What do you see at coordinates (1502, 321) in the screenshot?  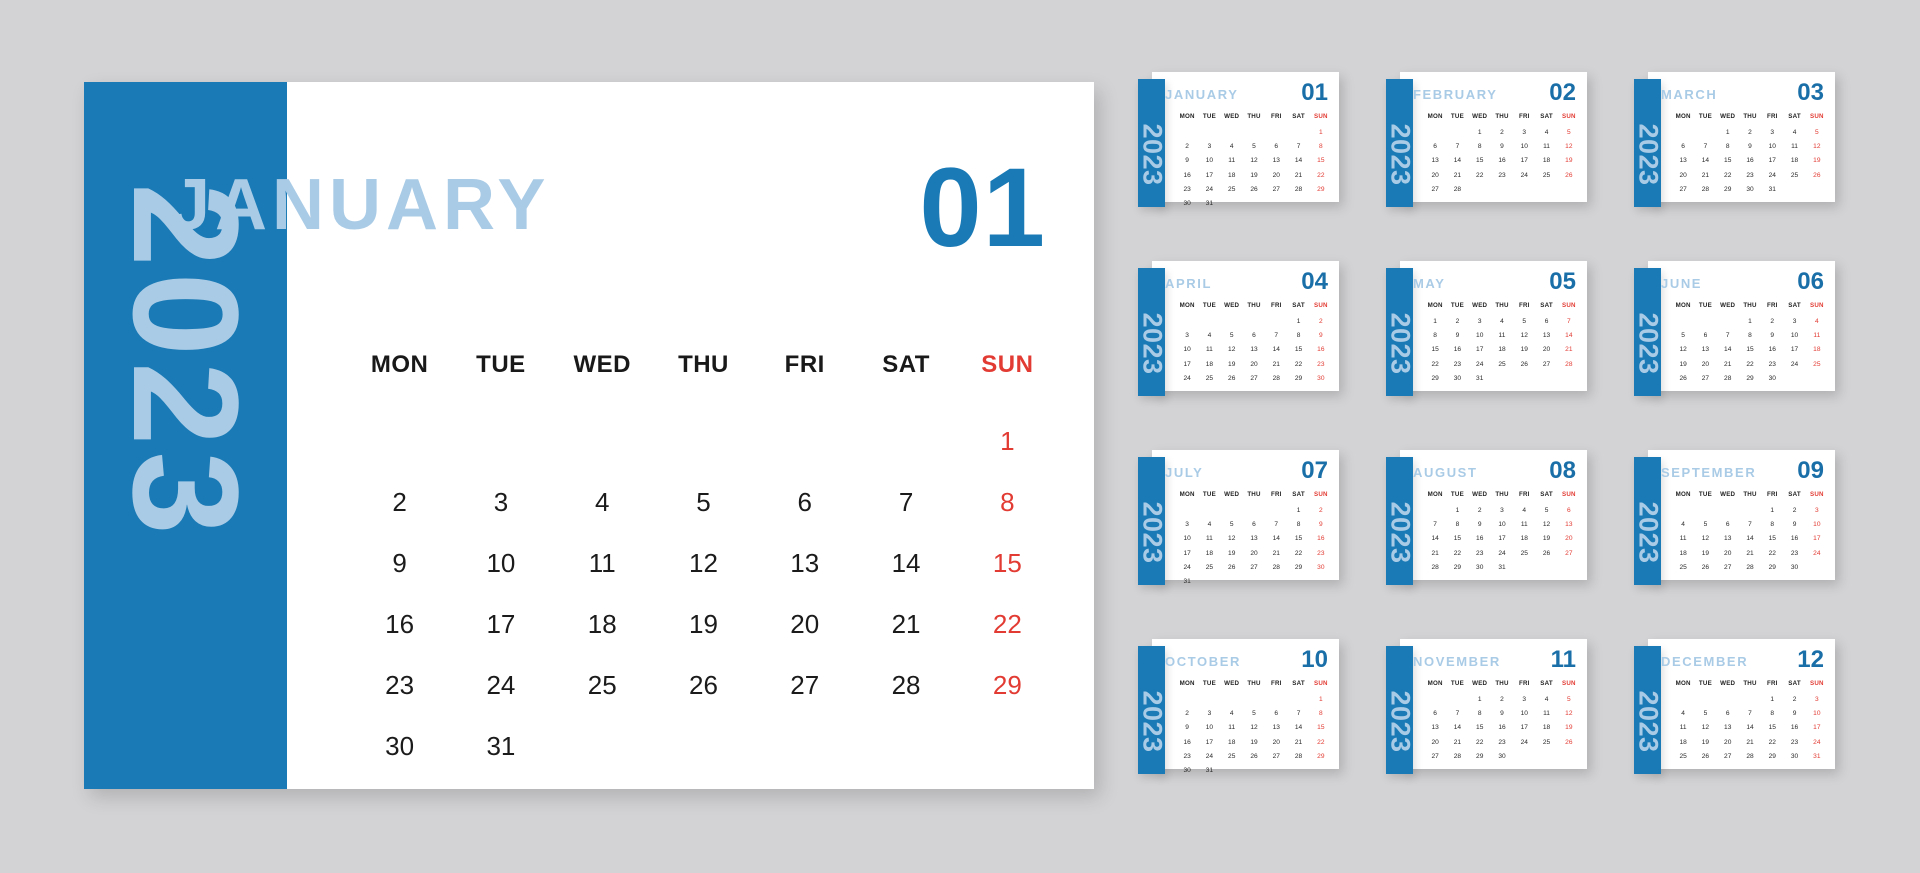 I see `day-cell: 4` at bounding box center [1502, 321].